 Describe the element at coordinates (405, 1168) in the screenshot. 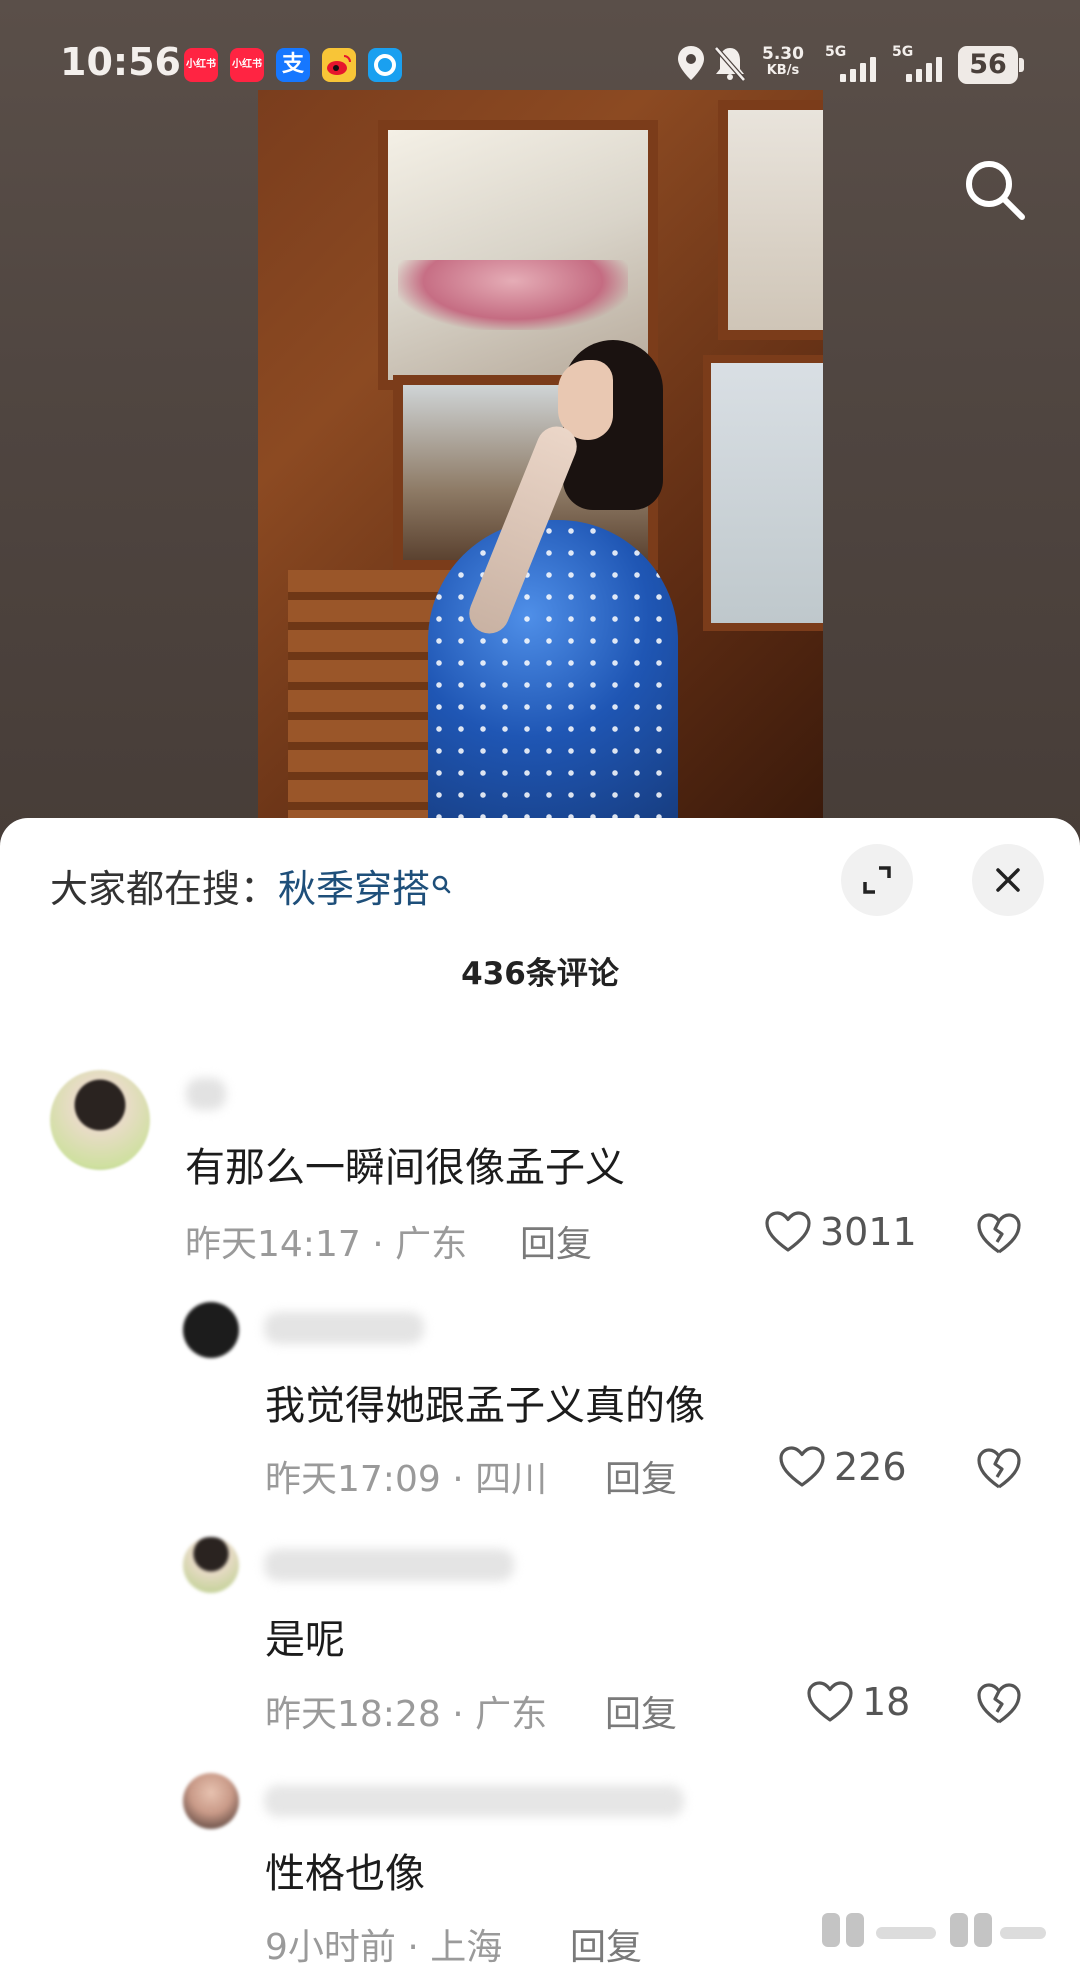

I see `comment-text: 有那么一瞬间很像孟子义` at that location.